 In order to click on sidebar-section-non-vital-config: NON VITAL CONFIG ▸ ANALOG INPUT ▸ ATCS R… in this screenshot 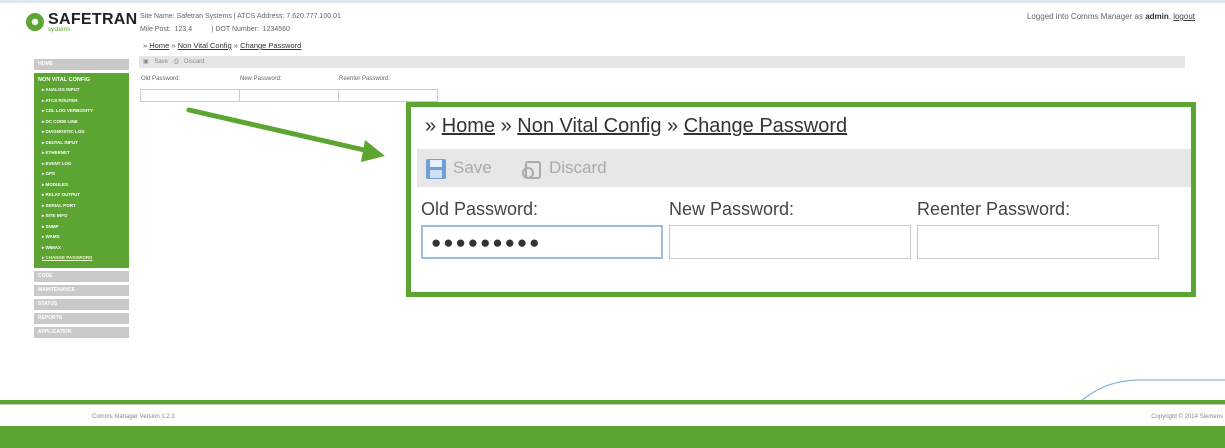, I will do `click(81, 170)`.